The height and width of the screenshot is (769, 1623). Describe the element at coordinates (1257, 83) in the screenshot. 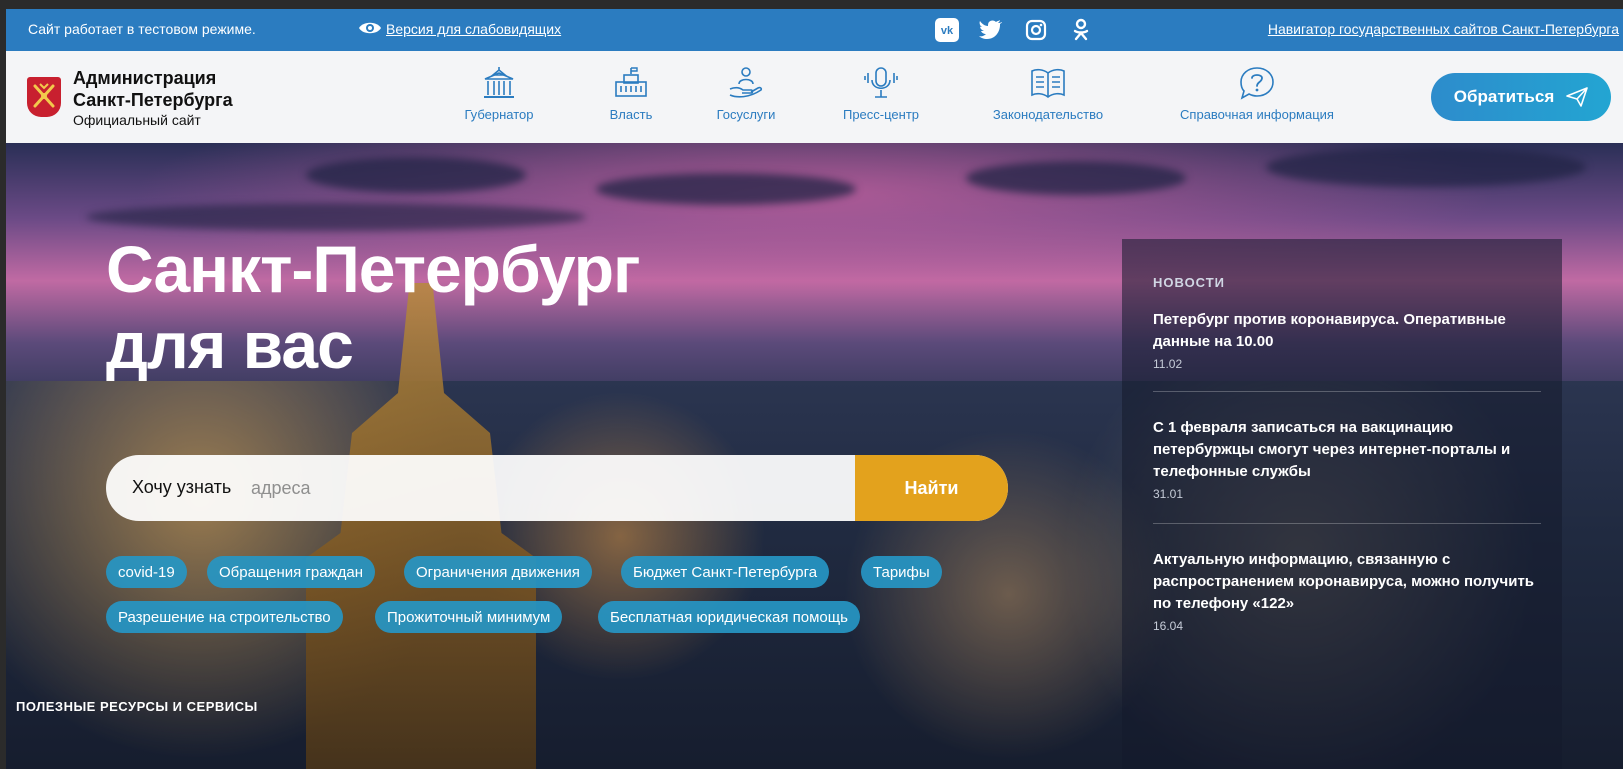

I see `question-bubble-icon` at that location.